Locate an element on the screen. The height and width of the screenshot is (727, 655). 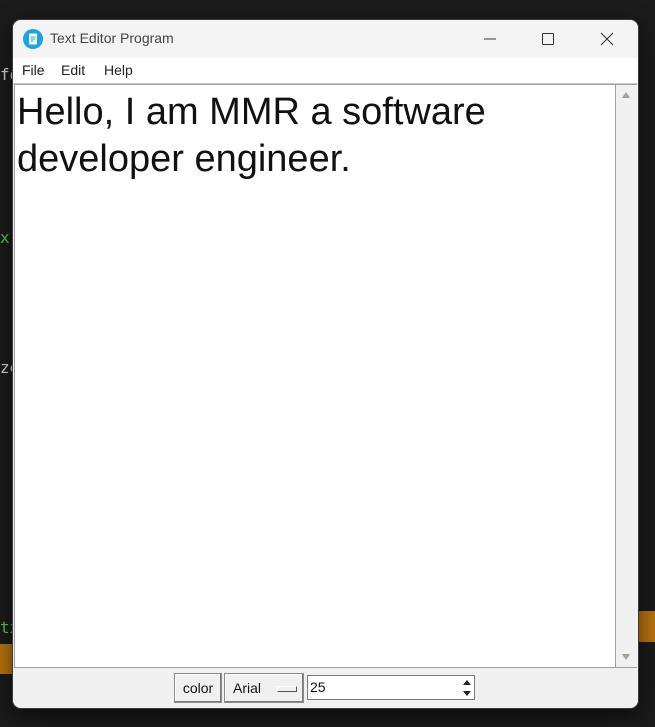
format-toolbar: color Arial is located at coordinates (325, 688).